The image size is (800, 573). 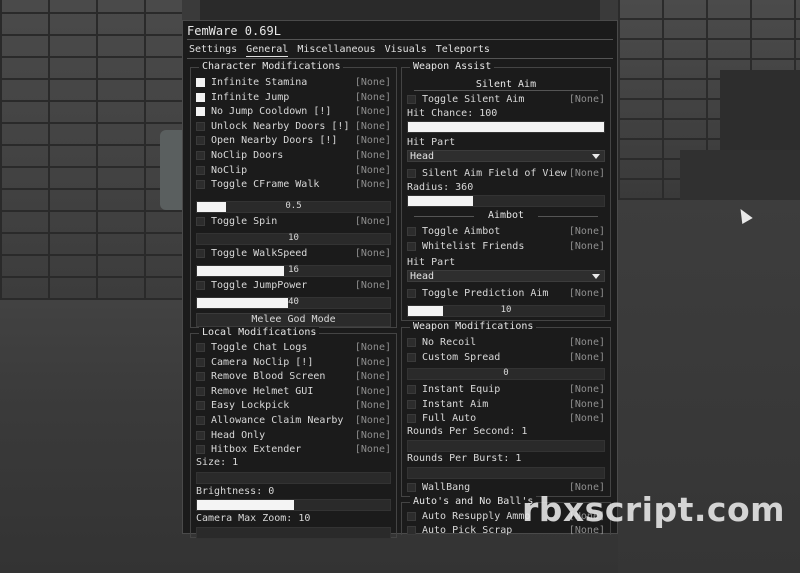 What do you see at coordinates (293, 449) in the screenshot?
I see `option-row: Hitbox Extender [None]` at bounding box center [293, 449].